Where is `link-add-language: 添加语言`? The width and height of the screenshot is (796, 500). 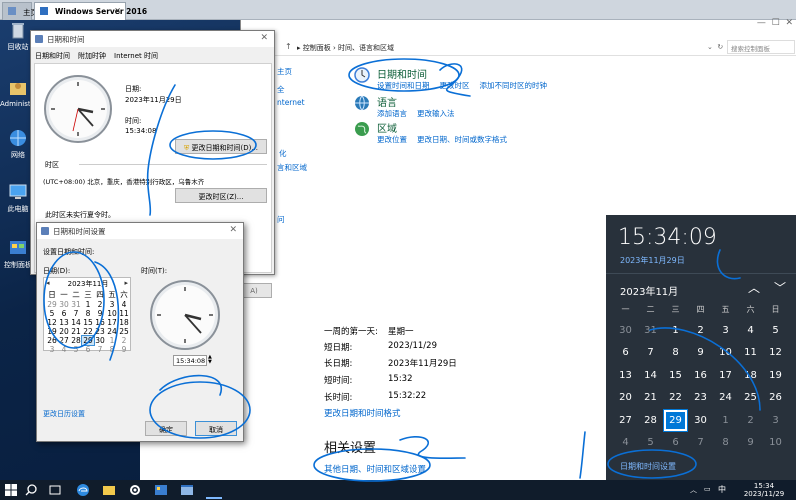 link-add-language: 添加语言 is located at coordinates (392, 113).